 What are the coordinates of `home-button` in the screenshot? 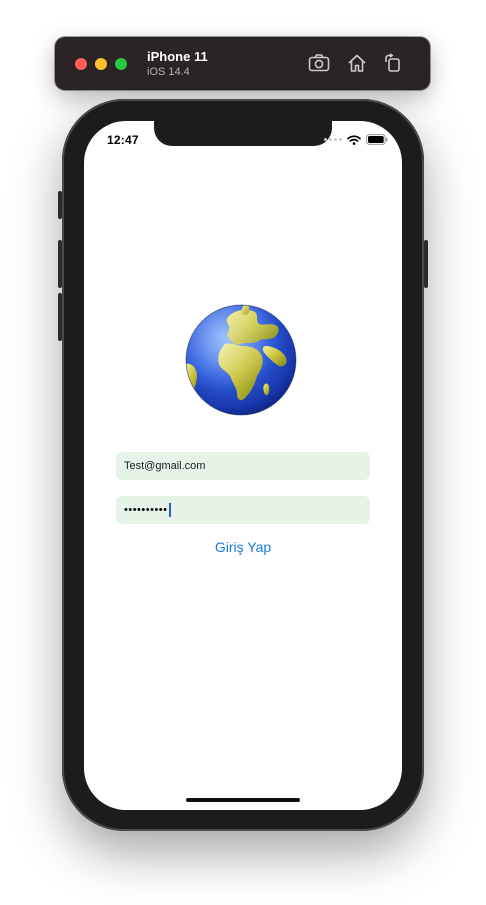 It's located at (357, 63).